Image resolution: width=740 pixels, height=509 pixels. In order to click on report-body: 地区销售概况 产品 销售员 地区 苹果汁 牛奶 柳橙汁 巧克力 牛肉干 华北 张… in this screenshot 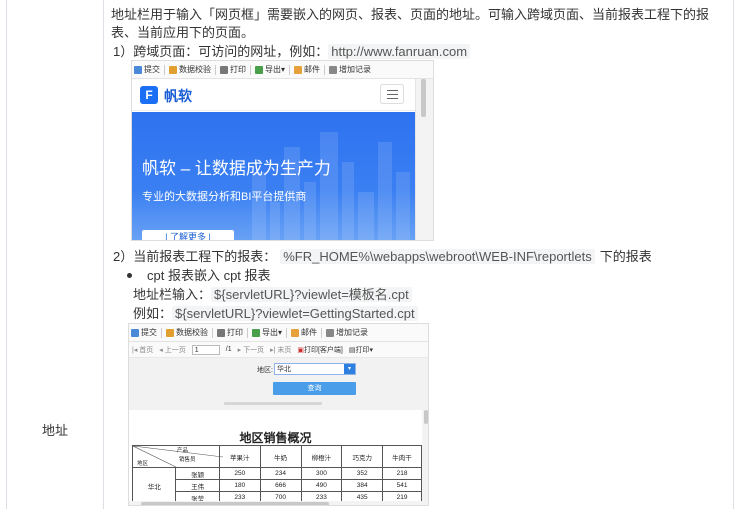, I will do `click(275, 457)`.